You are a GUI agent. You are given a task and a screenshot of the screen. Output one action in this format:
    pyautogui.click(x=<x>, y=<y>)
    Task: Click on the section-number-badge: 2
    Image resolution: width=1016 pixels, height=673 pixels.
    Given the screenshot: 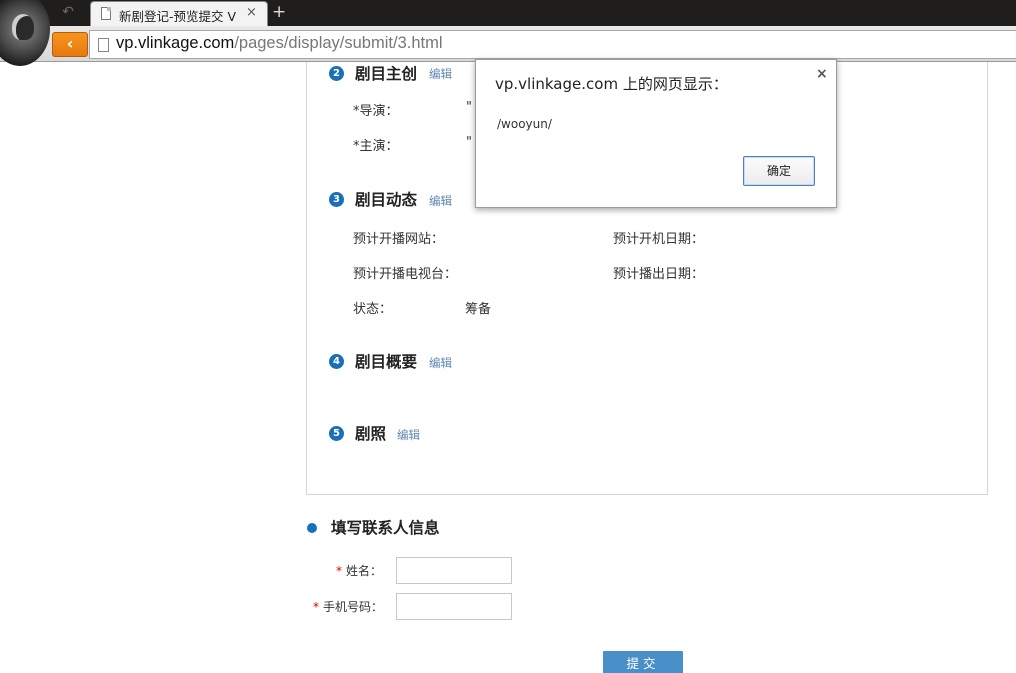 What is the action you would take?
    pyautogui.click(x=336, y=73)
    